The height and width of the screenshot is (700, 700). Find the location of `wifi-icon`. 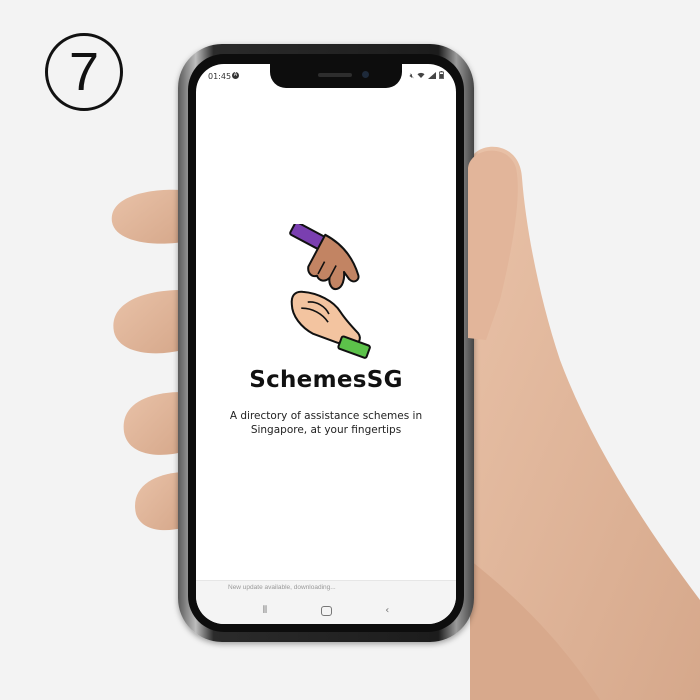

wifi-icon is located at coordinates (421, 76).